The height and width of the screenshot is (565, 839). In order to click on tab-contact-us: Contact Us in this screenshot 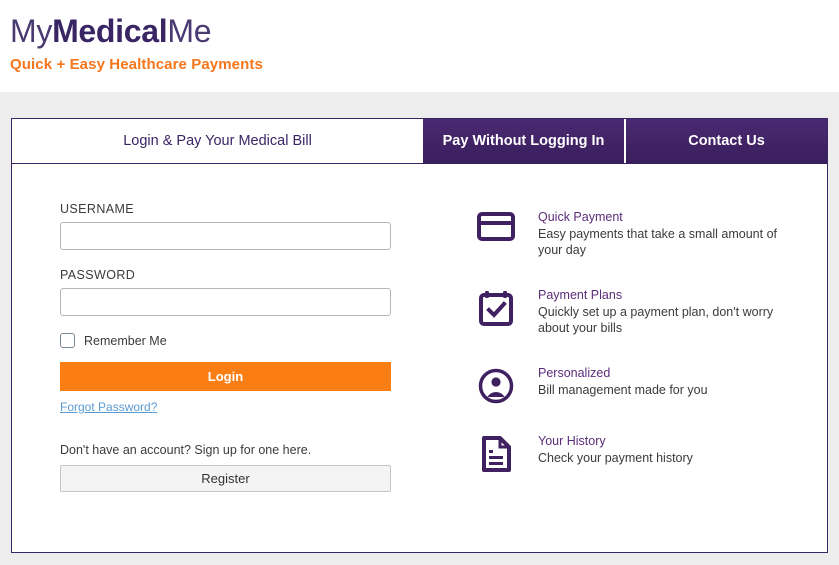, I will do `click(726, 141)`.